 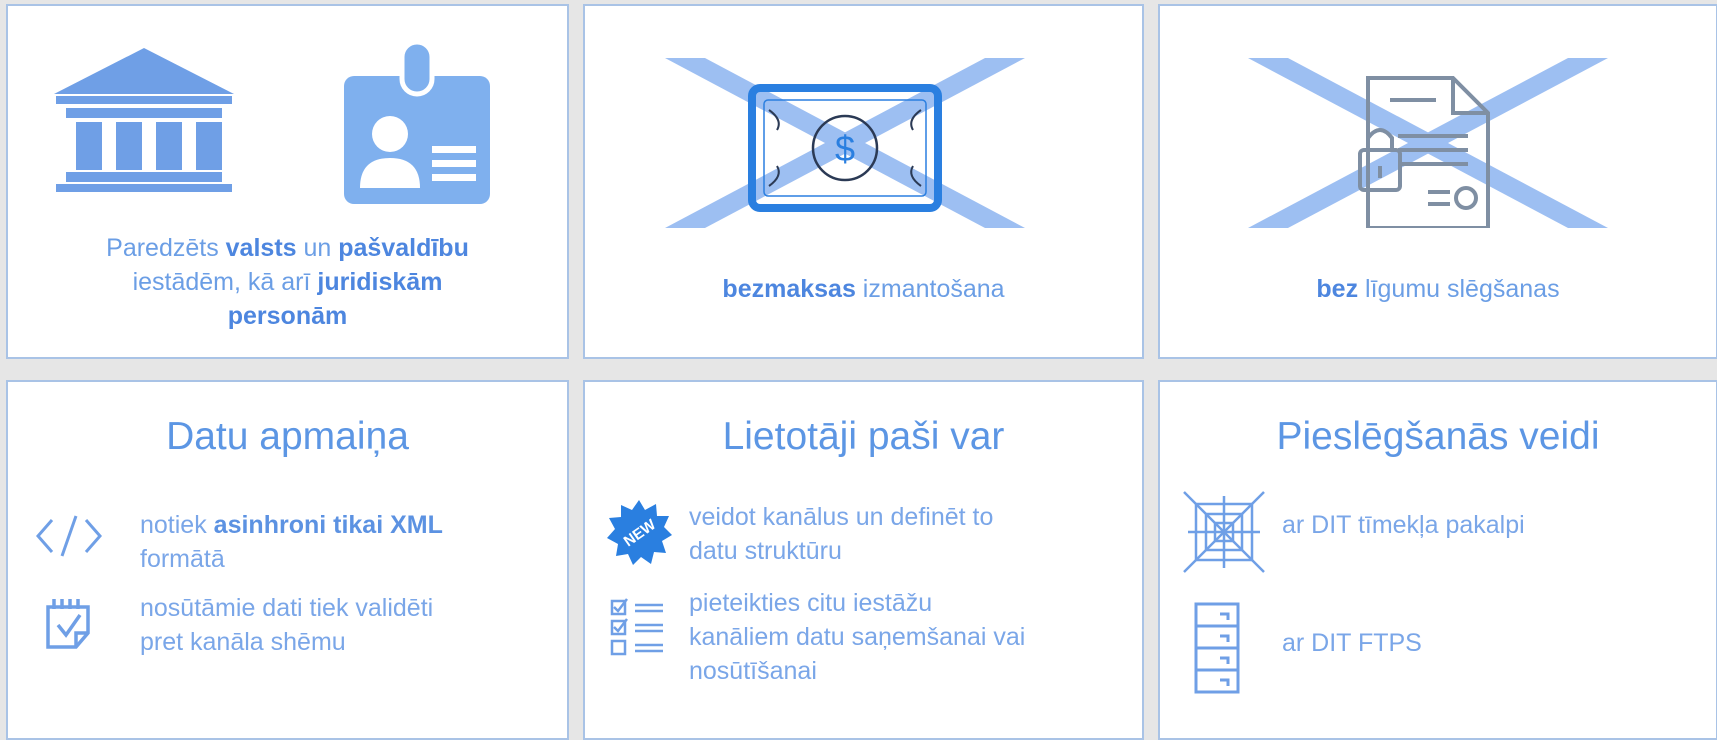 What do you see at coordinates (69, 536) in the screenshot?
I see `code-icon` at bounding box center [69, 536].